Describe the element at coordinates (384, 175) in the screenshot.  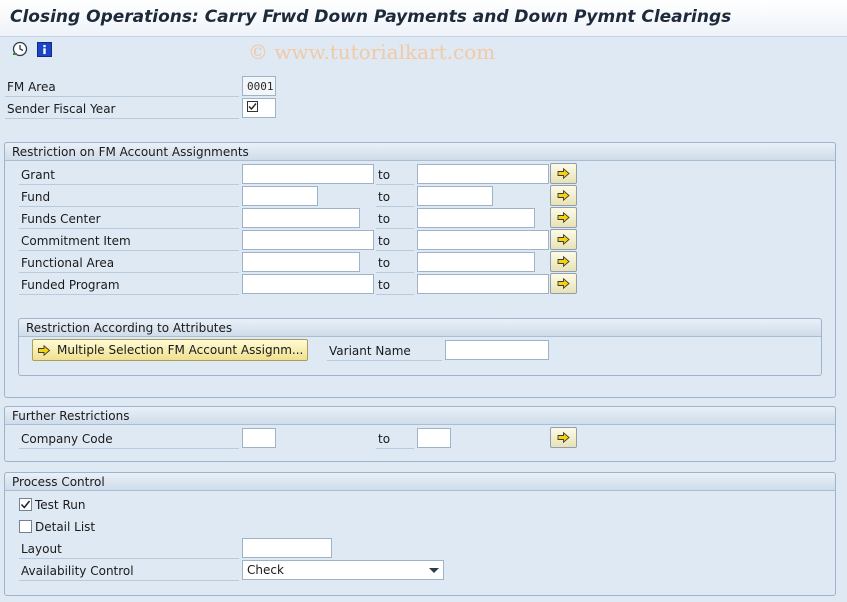
I see `grant-to-label: to` at that location.